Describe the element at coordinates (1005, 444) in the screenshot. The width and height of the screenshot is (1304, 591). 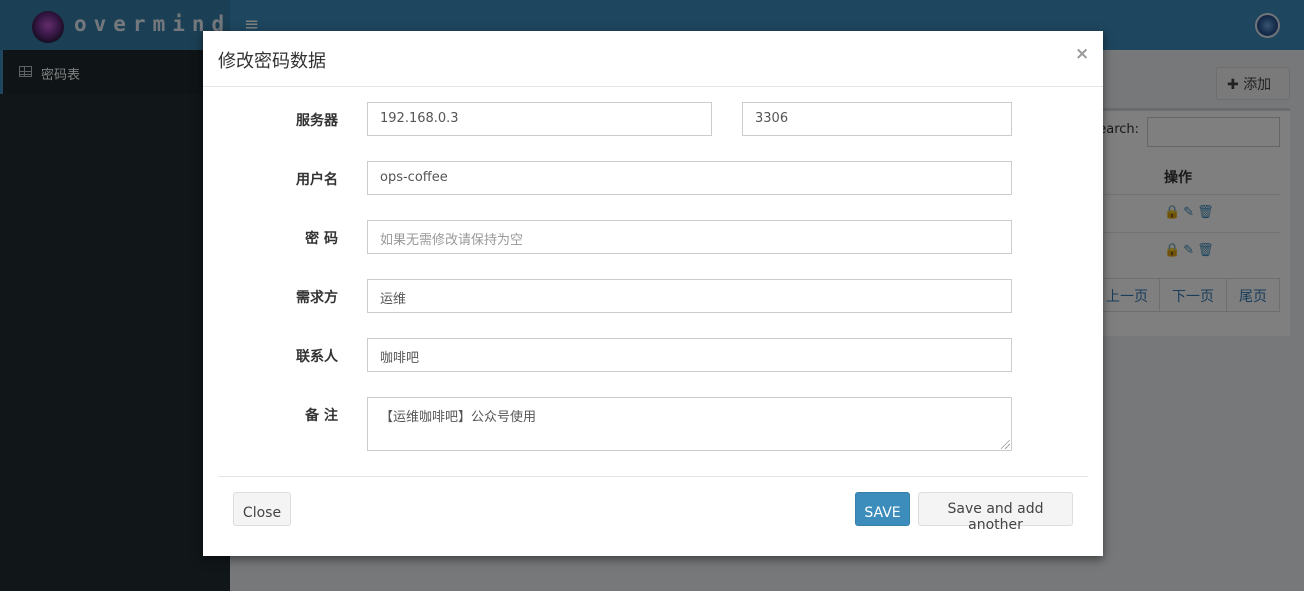
I see `resize-grip-icon` at that location.